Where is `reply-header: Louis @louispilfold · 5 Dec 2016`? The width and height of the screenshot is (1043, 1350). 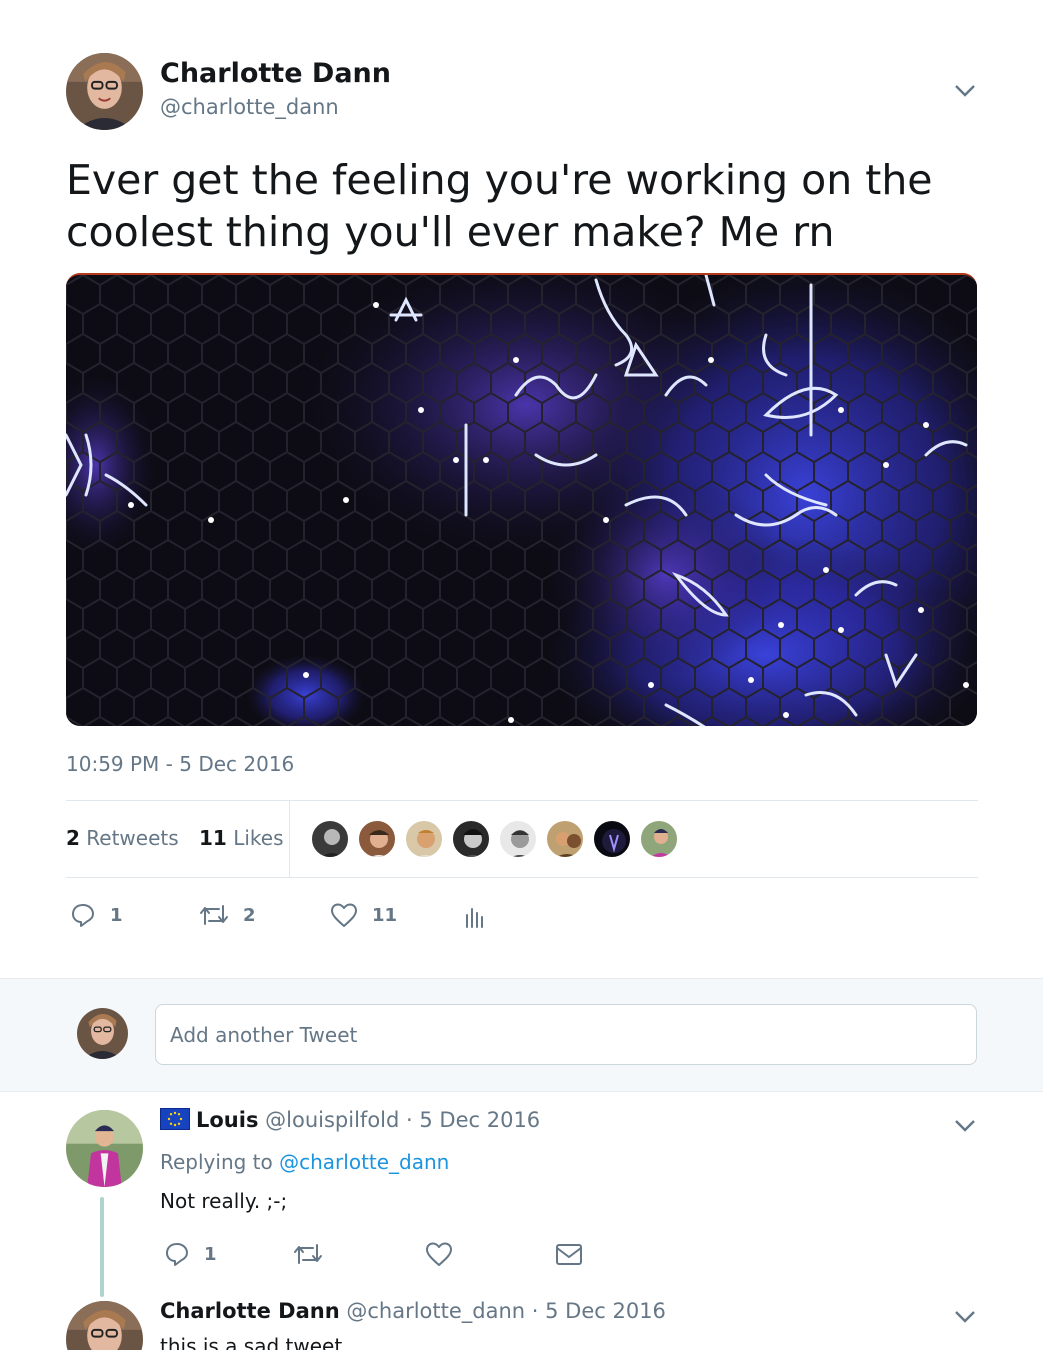
reply-header: Louis @louispilfold · 5 Dec 2016 is located at coordinates (350, 1120).